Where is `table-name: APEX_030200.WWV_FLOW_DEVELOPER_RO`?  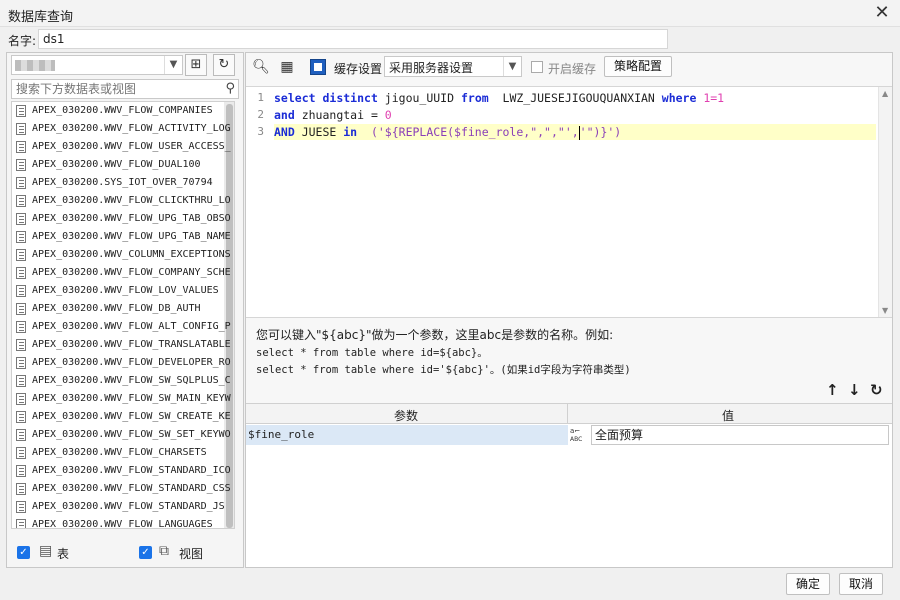
table-name: APEX_030200.WWV_FLOW_DEVELOPER_RO is located at coordinates (131, 362).